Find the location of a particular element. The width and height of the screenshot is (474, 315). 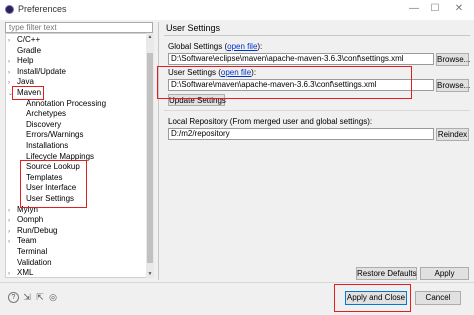

highlight-maven is located at coordinates (28, 93).